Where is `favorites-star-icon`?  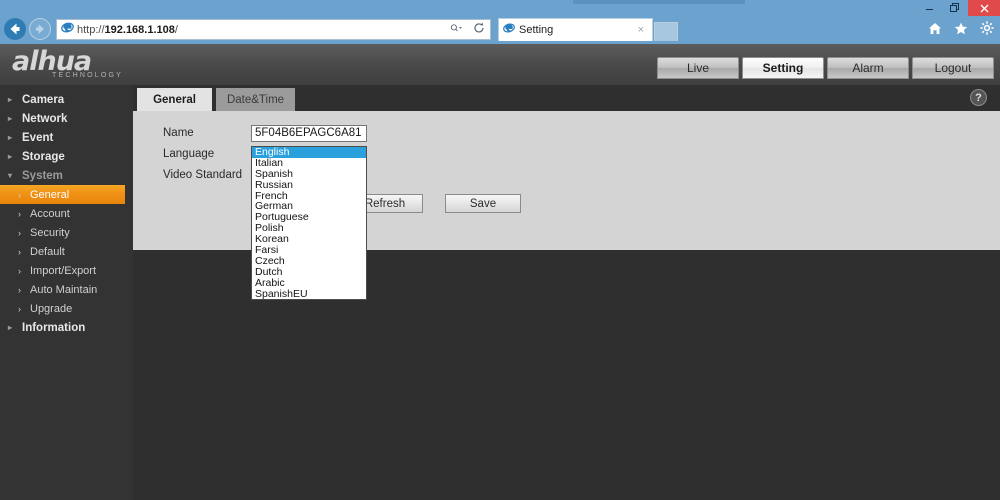
favorites-star-icon is located at coordinates (961, 29).